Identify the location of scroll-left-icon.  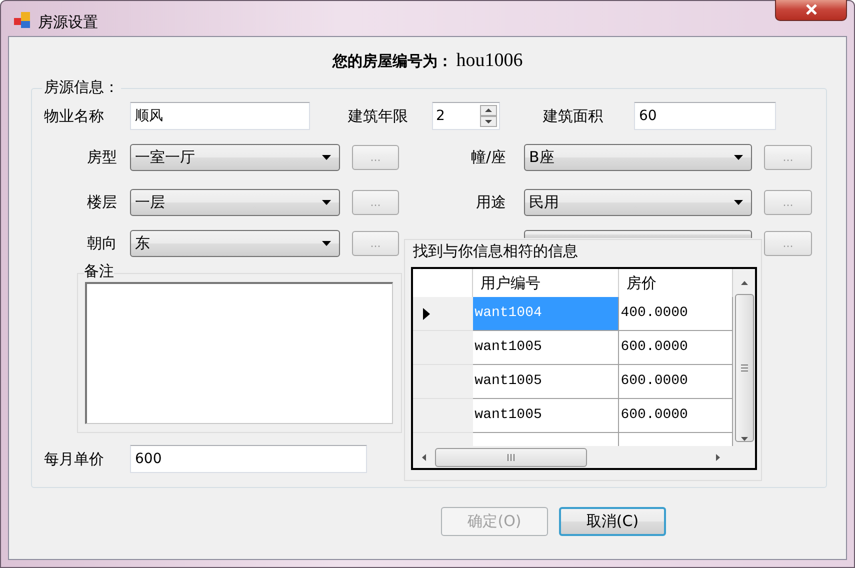
(424, 457).